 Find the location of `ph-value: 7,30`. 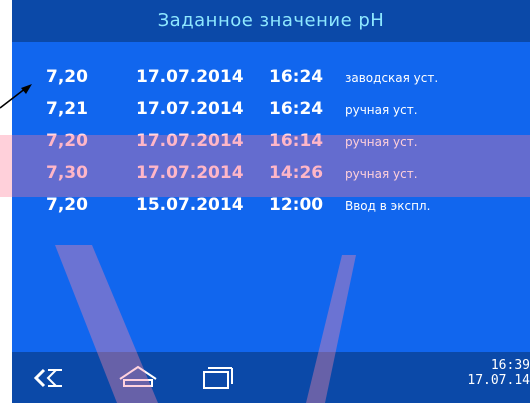

ph-value: 7,30 is located at coordinates (67, 173).